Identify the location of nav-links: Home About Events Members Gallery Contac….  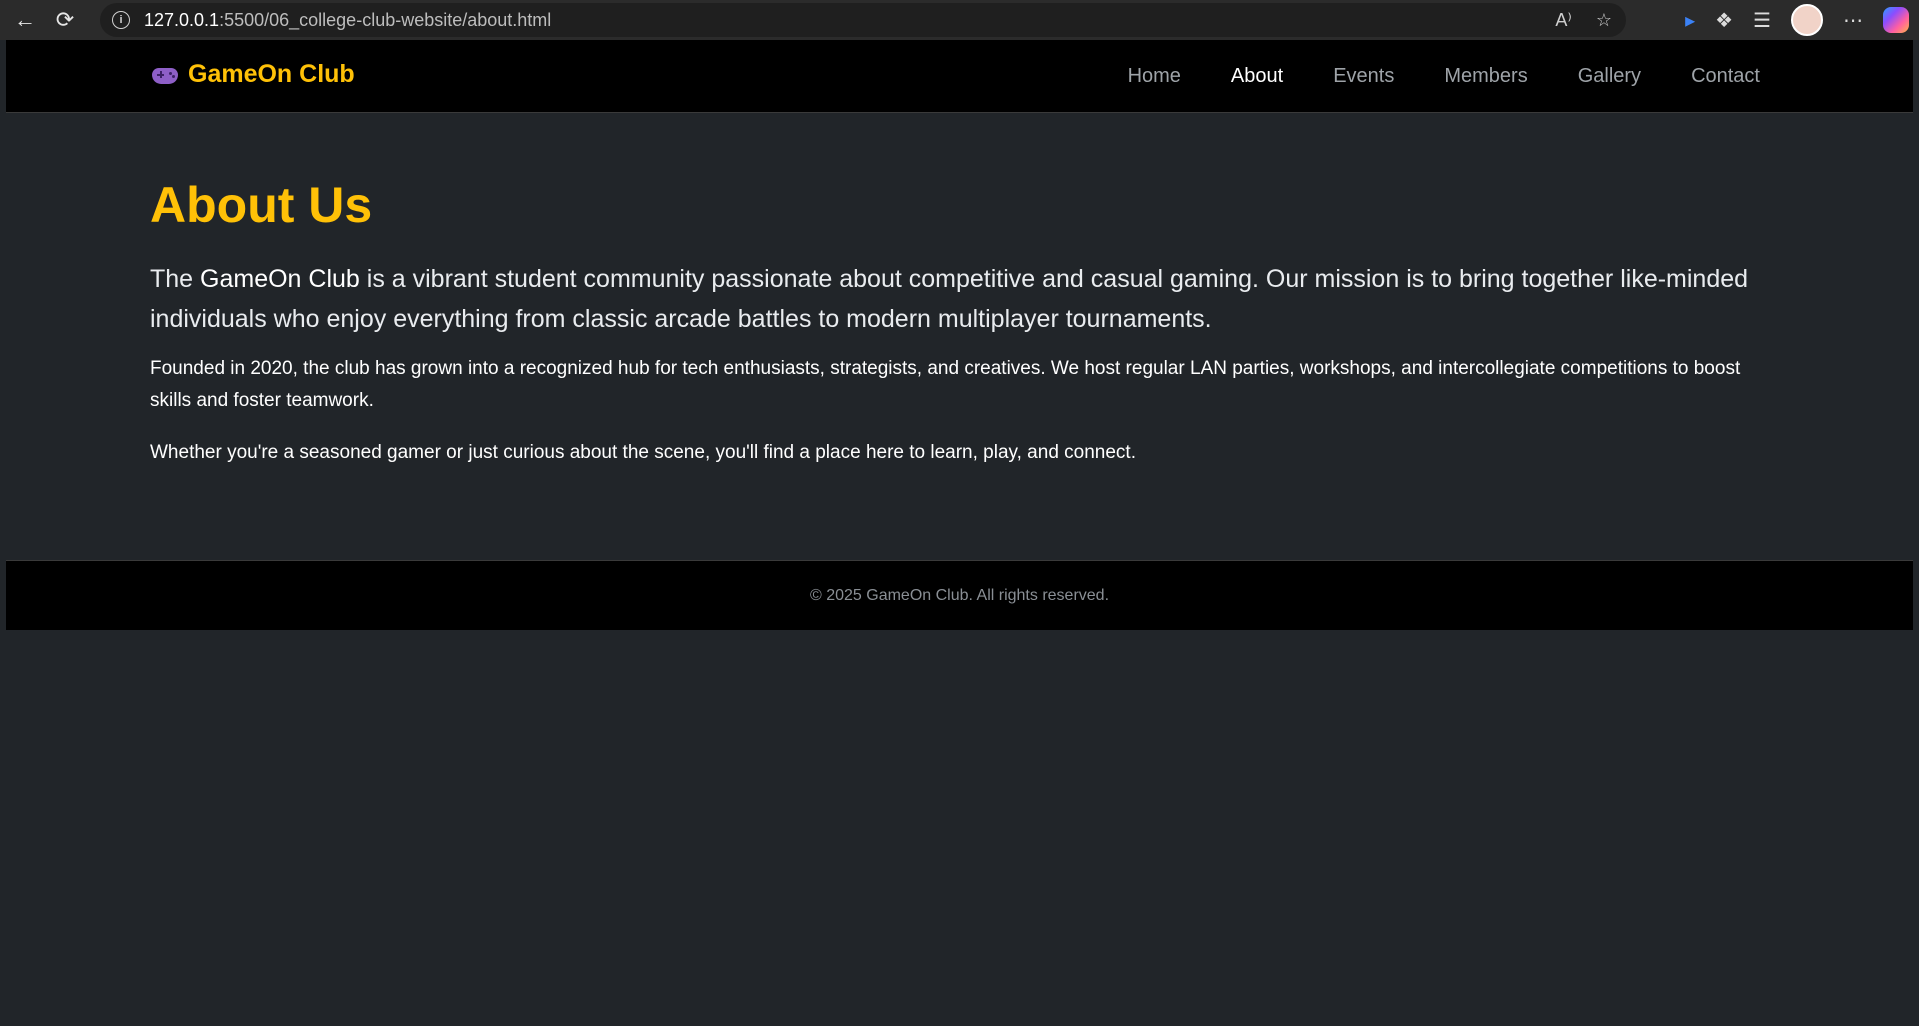
(1444, 76).